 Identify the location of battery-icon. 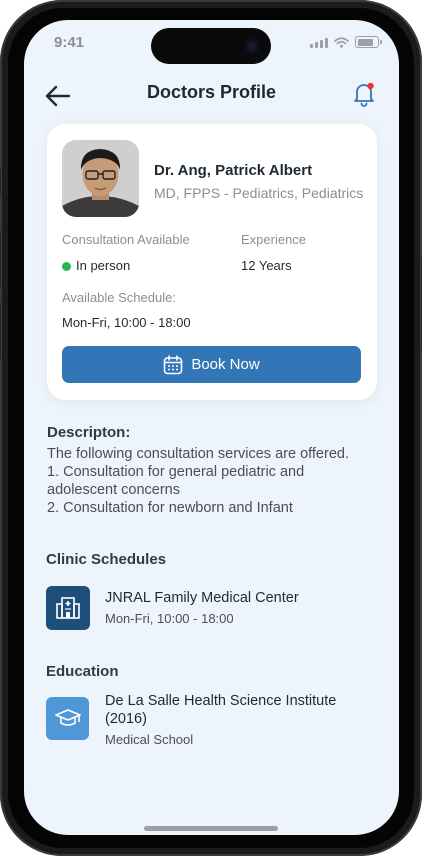
(368, 42).